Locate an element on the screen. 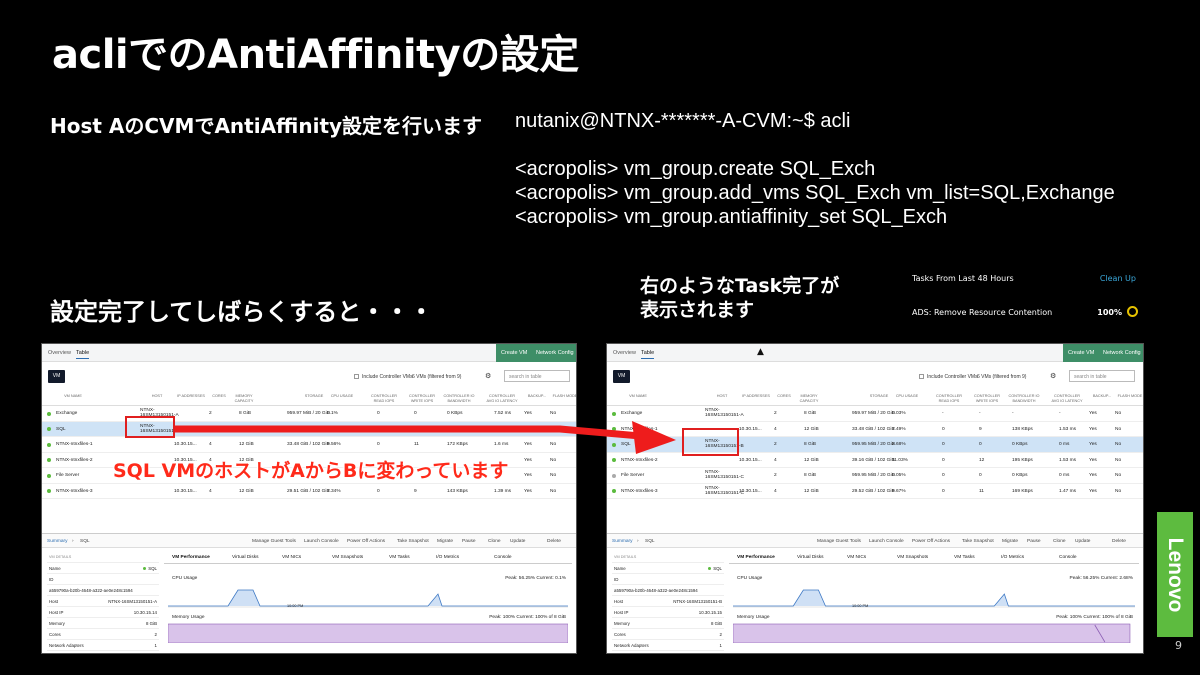 This screenshot has height=675, width=1200. command-line-1: nutanix@NTNX-*******-A-CVM:~$ acli is located at coordinates (683, 121).